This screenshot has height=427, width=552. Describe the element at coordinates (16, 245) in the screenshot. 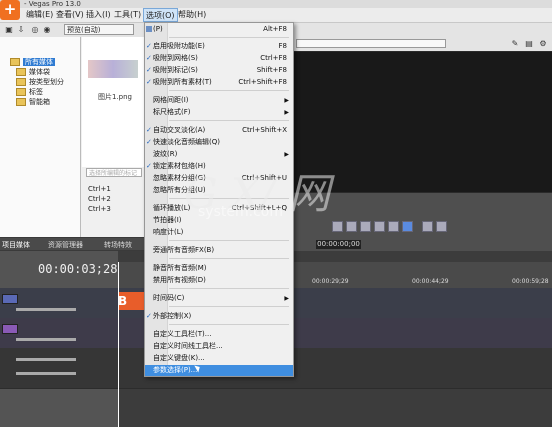

I see `tab-project-media: 项目媒体` at that location.